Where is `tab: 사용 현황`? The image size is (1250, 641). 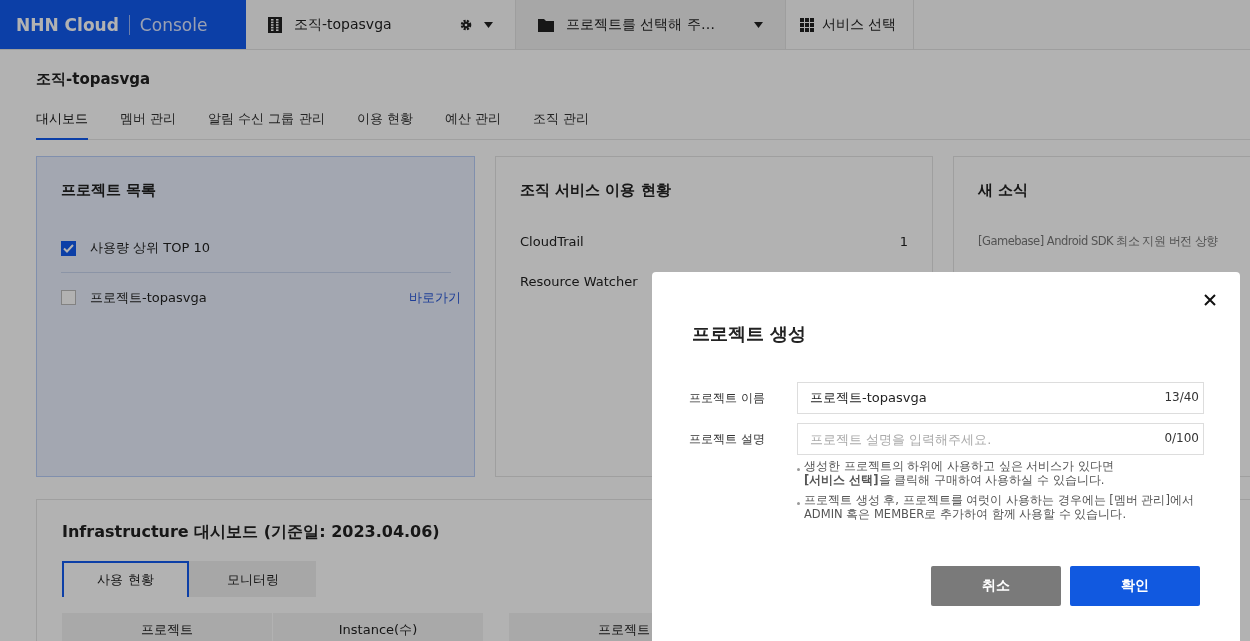
tab: 사용 현황 is located at coordinates (125, 579).